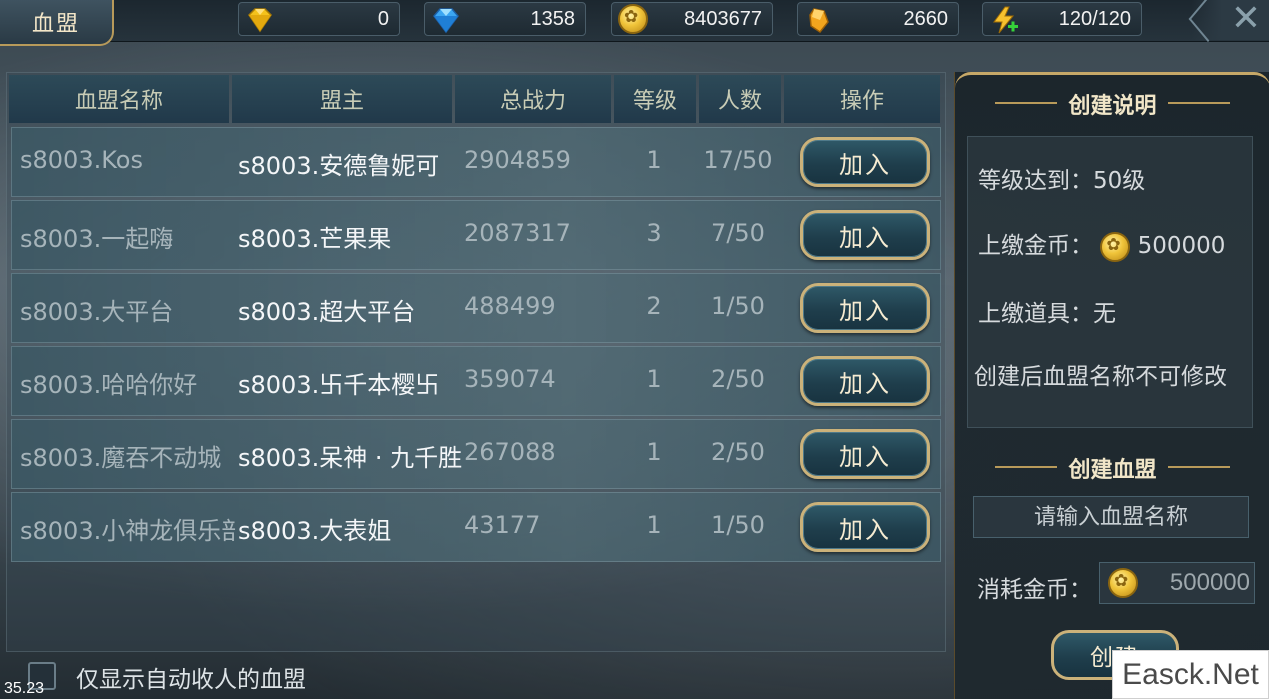  Describe the element at coordinates (1181, 246) in the screenshot. I see `gold-requirement-value: 500000` at that location.